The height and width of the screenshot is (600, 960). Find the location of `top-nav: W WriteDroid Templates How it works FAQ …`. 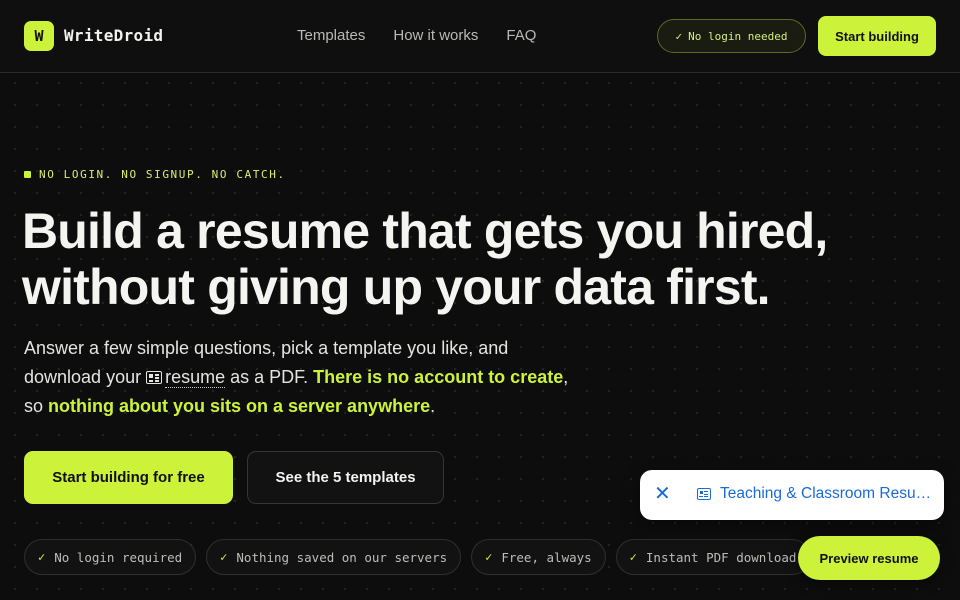

top-nav: W WriteDroid Templates How it works FAQ … is located at coordinates (480, 36).